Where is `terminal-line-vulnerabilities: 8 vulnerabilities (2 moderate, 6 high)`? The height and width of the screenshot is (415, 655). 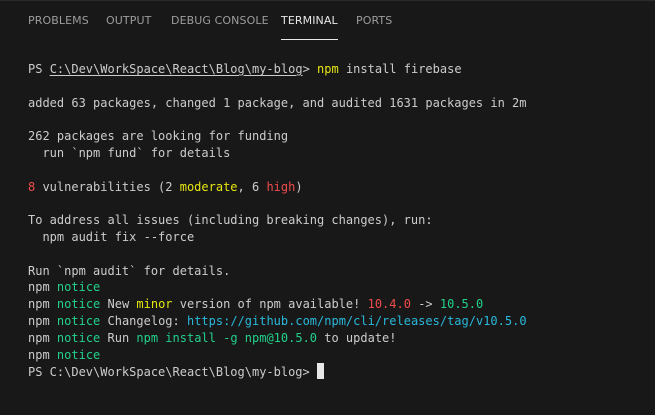
terminal-line-vulnerabilities: 8 vulnerabilities (2 moderate, 6 high) is located at coordinates (341, 187).